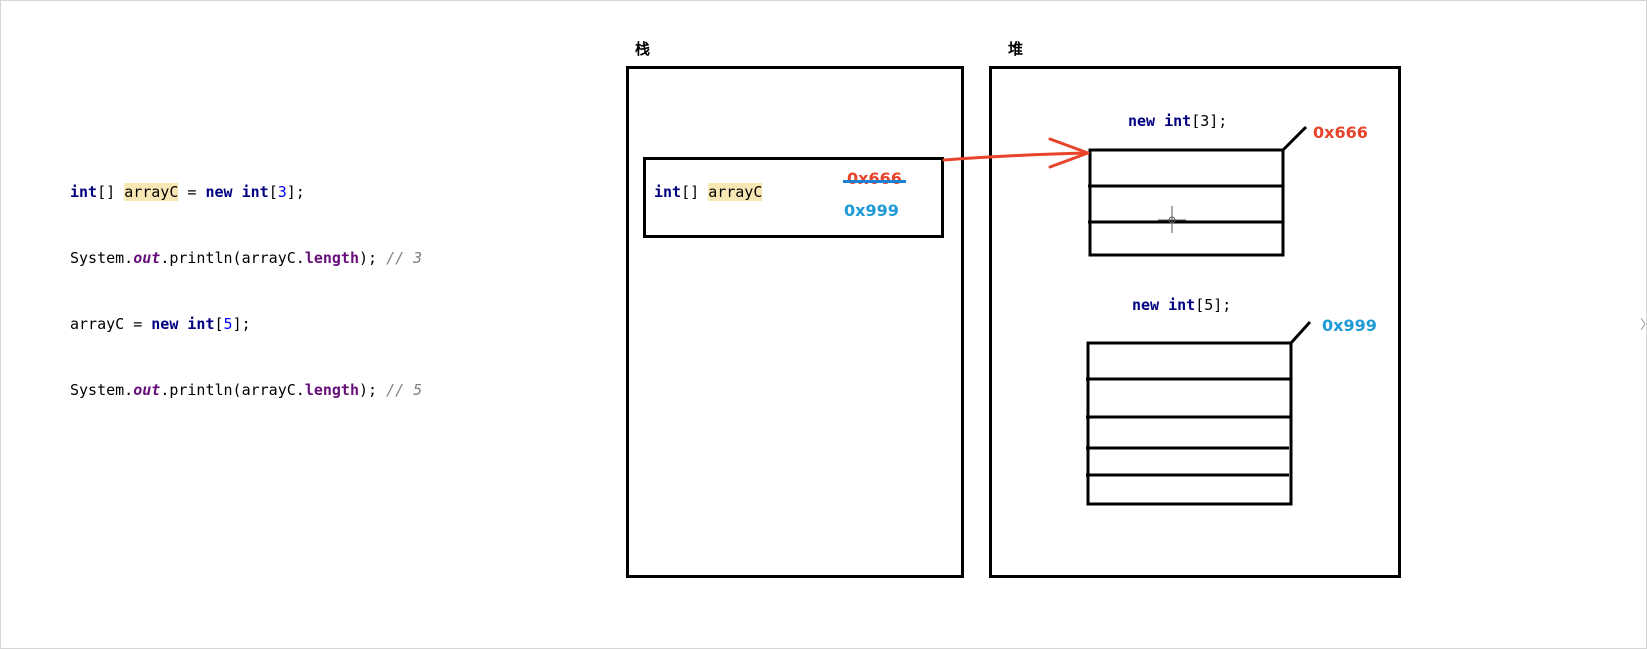 This screenshot has width=1647, height=649. What do you see at coordinates (1294, 138) in the screenshot?
I see `array-1-address-leader` at bounding box center [1294, 138].